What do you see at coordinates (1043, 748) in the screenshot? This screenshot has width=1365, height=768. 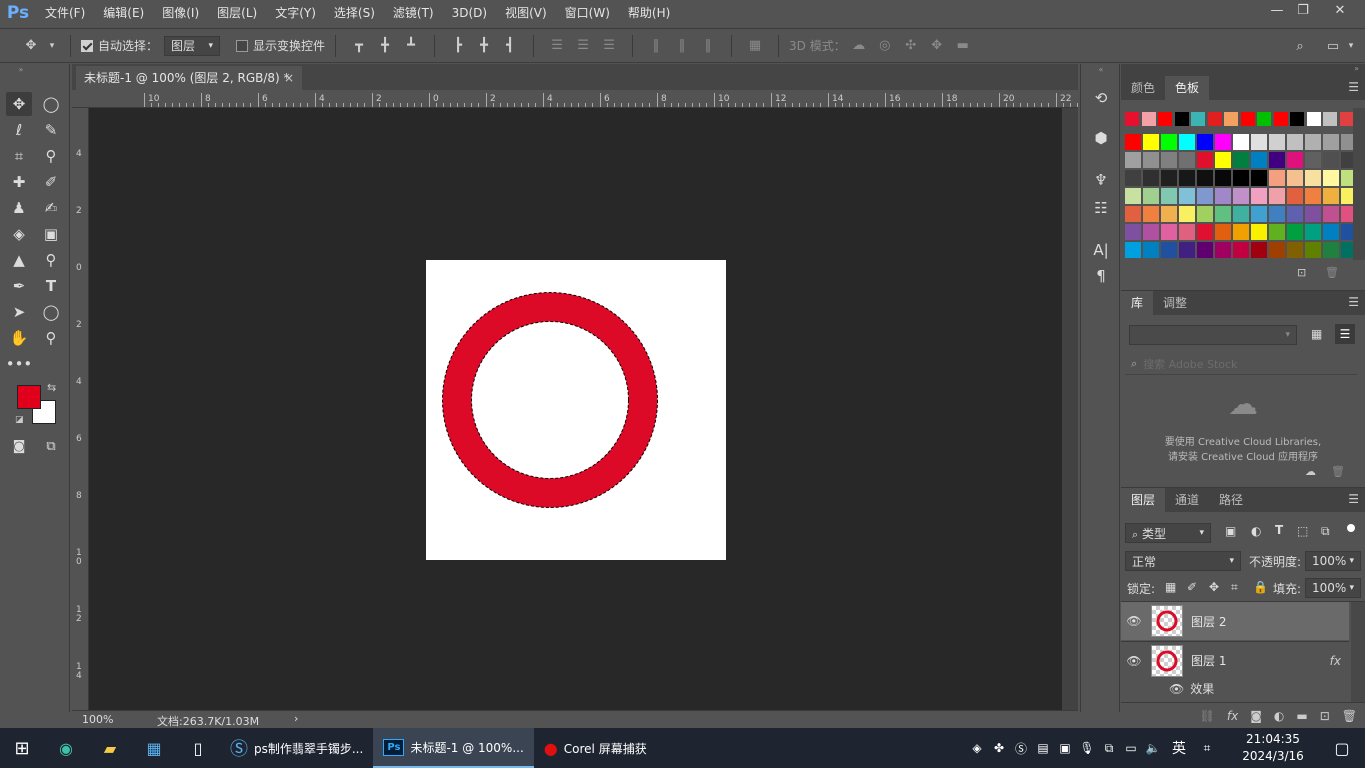 I see `tray-keyboard-icon: ▤` at bounding box center [1043, 748].